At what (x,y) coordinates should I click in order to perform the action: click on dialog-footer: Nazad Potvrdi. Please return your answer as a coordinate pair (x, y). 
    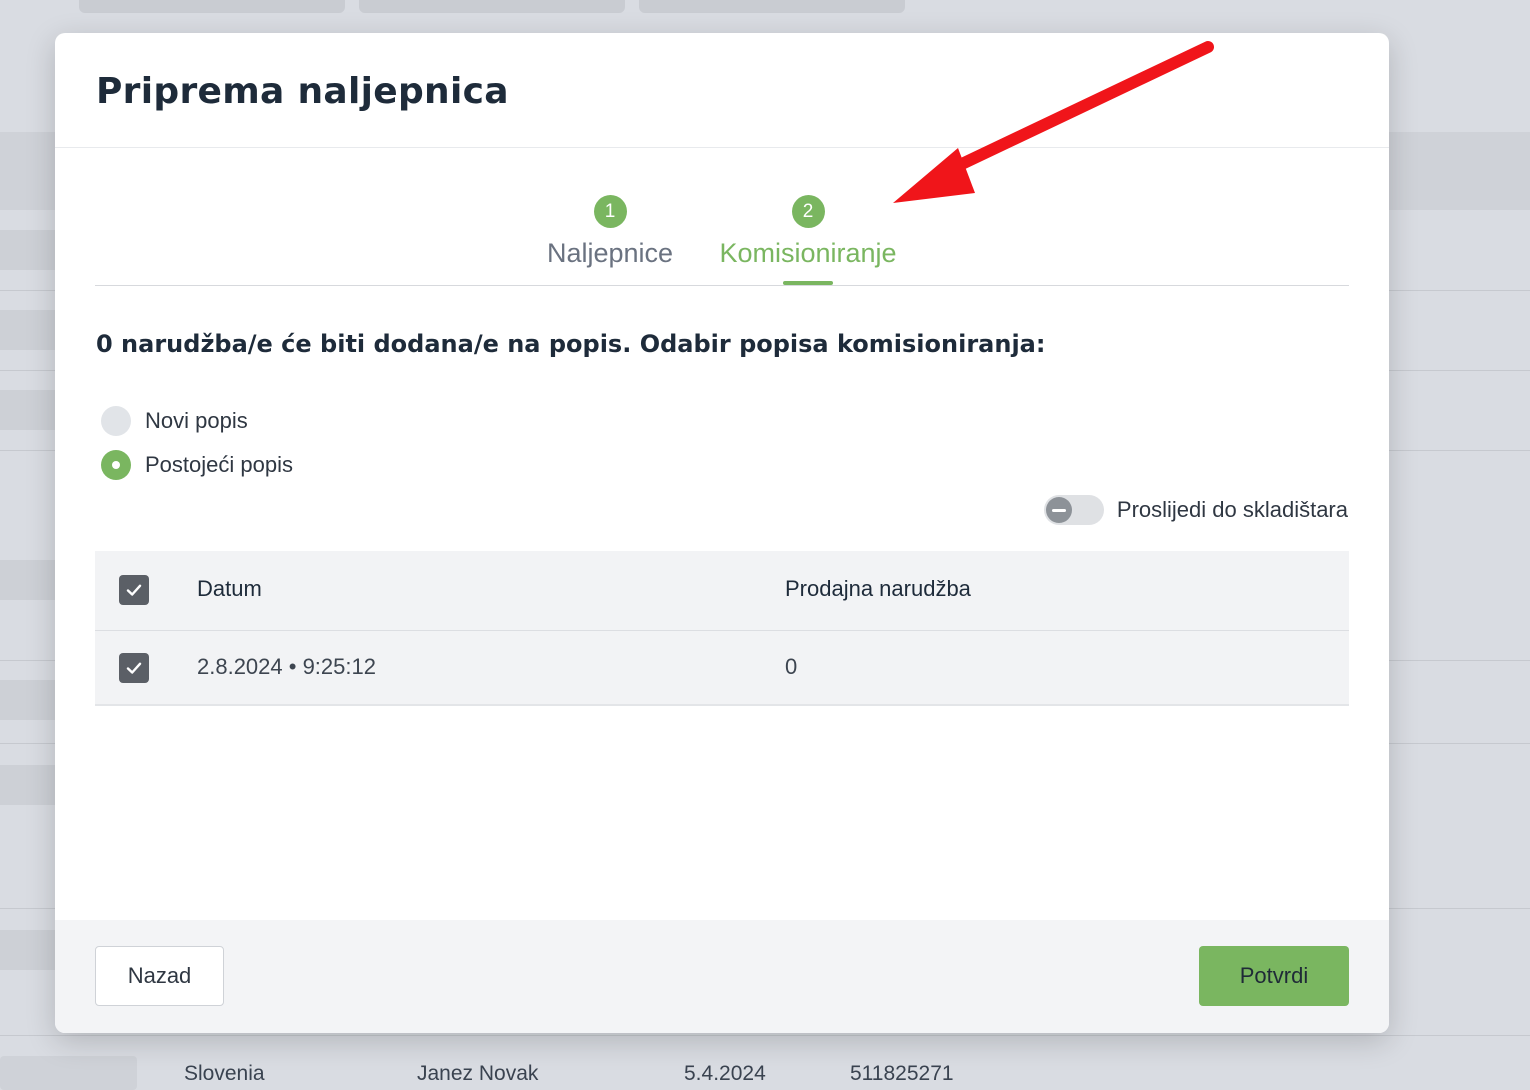
    Looking at the image, I should click on (722, 976).